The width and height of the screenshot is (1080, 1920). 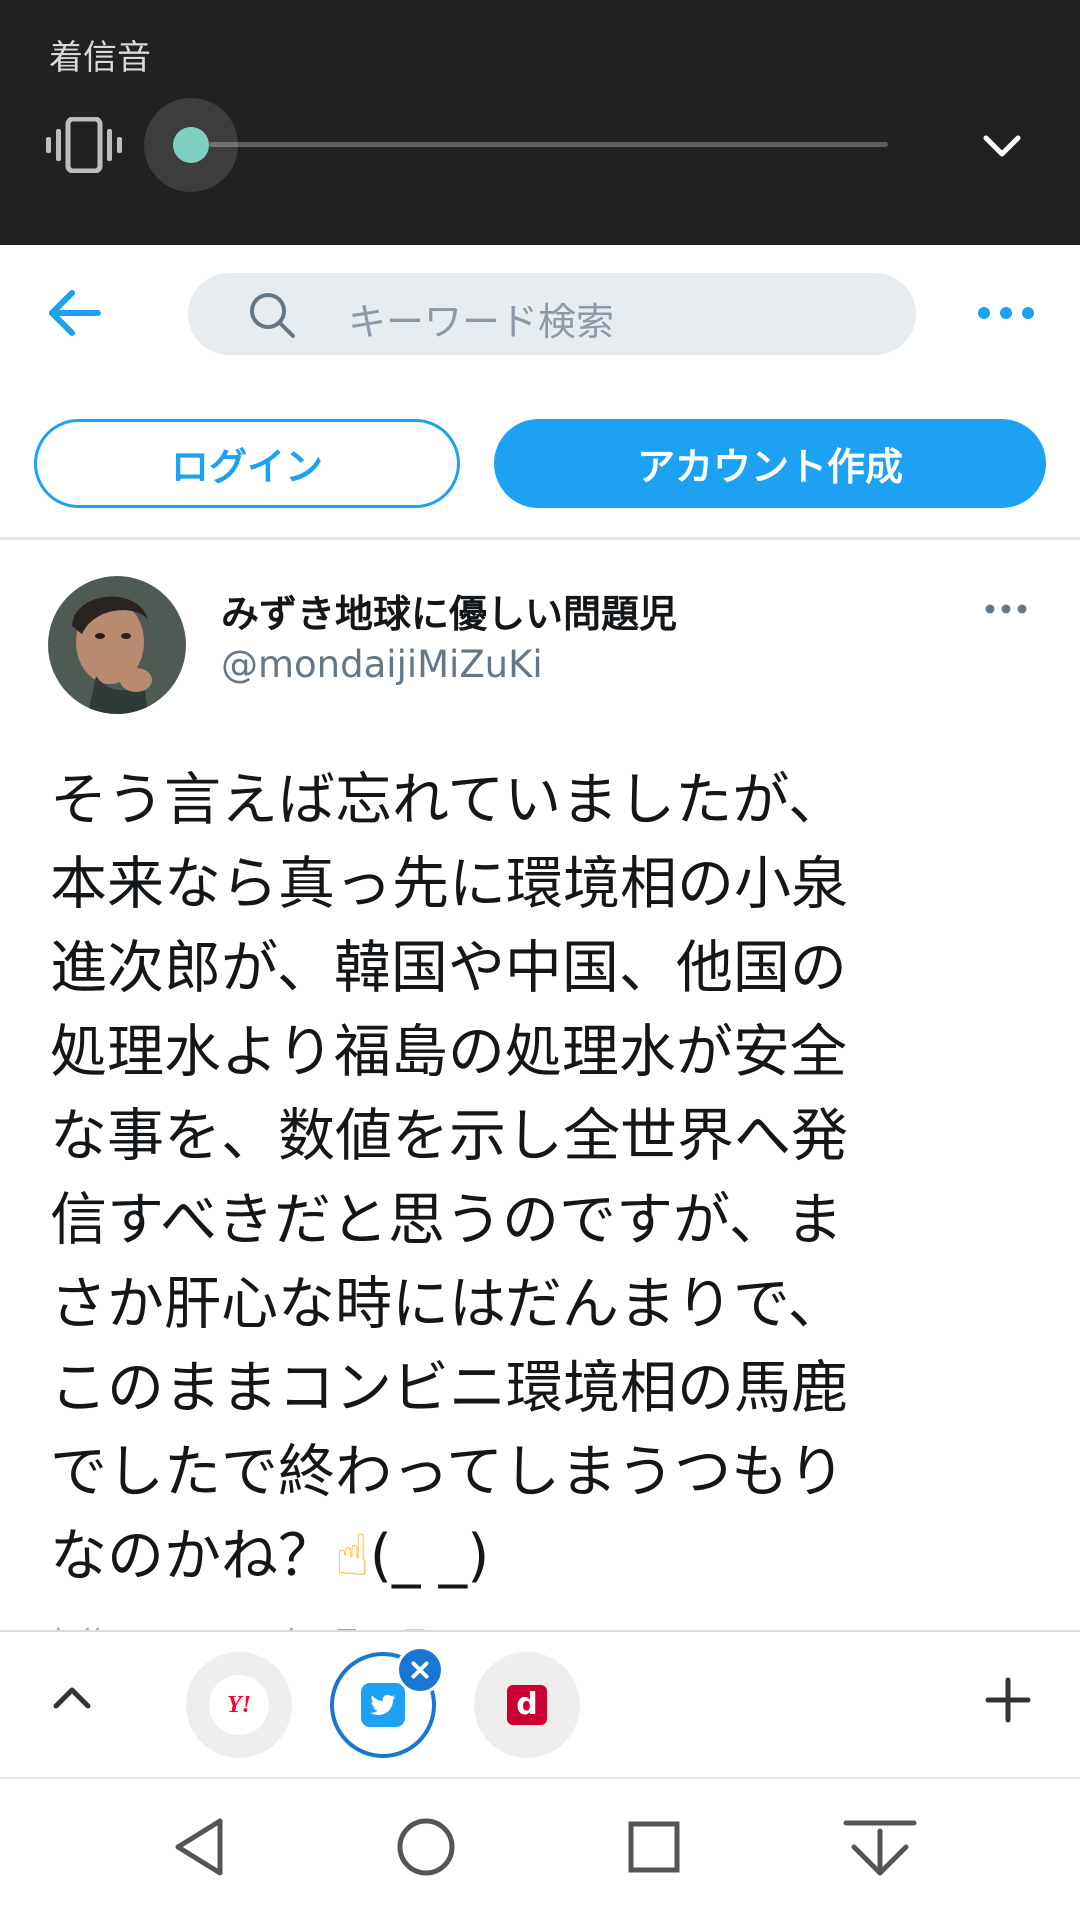 What do you see at coordinates (548, 144) in the screenshot?
I see `volume-slider-track` at bounding box center [548, 144].